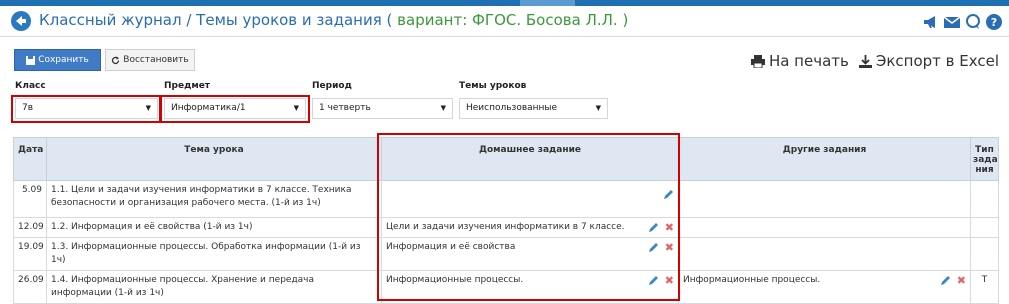 The image size is (1009, 304). What do you see at coordinates (30, 86) in the screenshot?
I see `class-label: Класс` at bounding box center [30, 86].